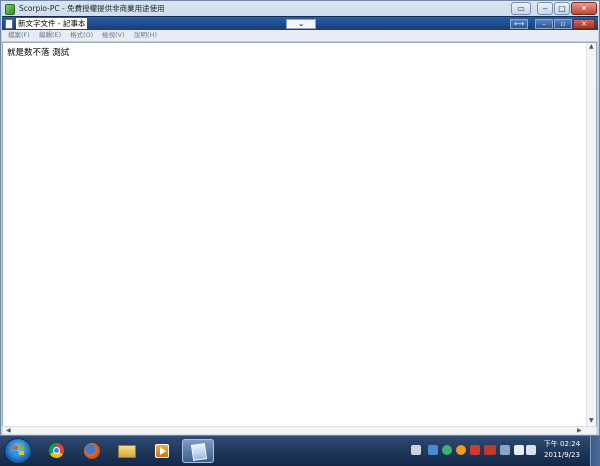 The width and height of the screenshot is (600, 466). I want to click on minimize-button: ‒, so click(545, 8).